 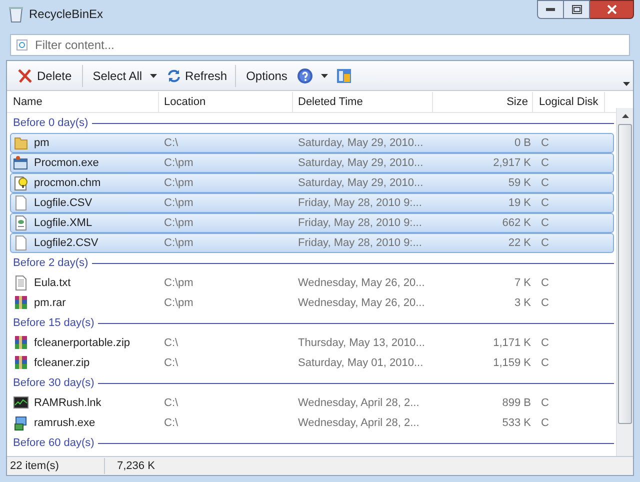 I want to click on file-row: RAMRush.lnk C:\ Wednesday, April 28, 2... 899 B C, so click(x=312, y=403).